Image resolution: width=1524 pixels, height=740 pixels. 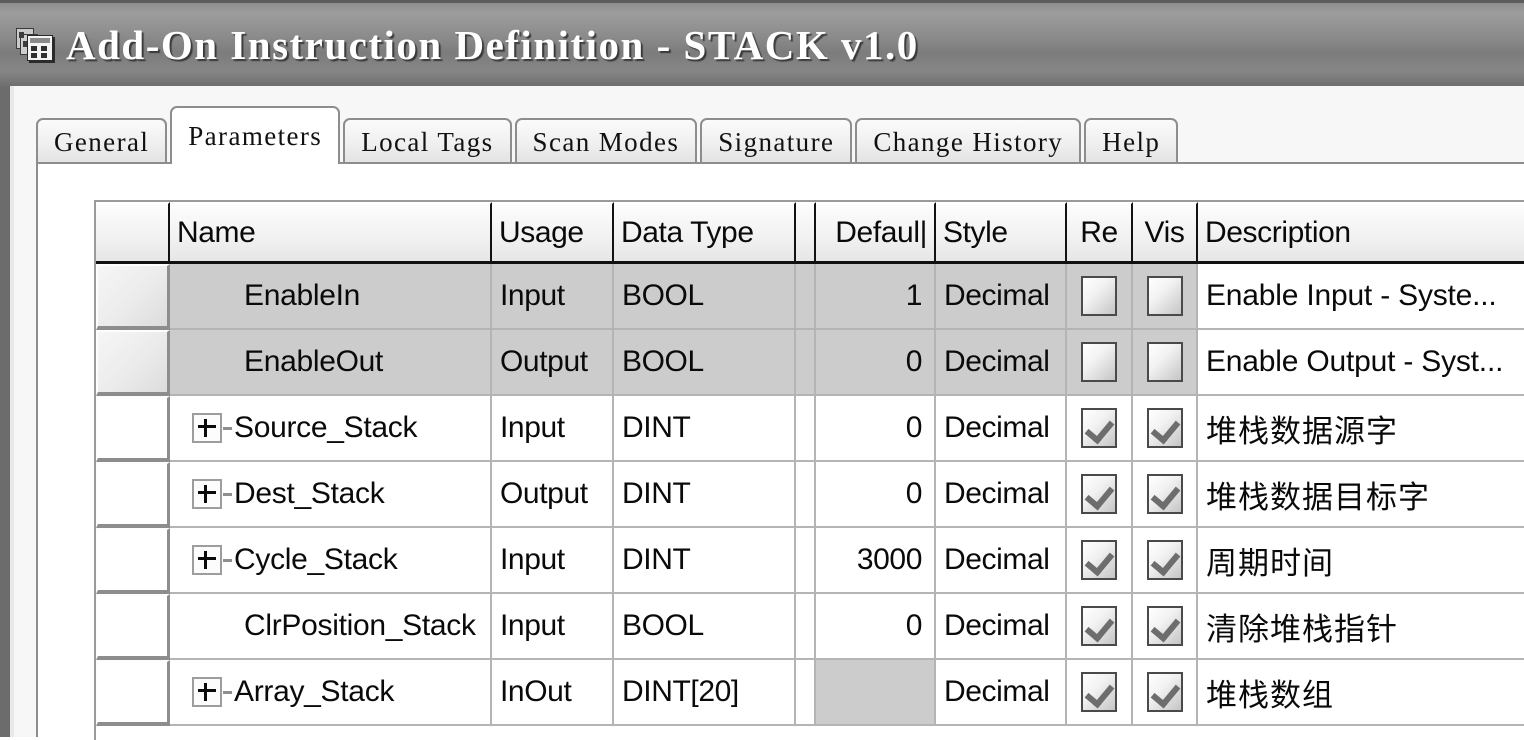 What do you see at coordinates (331, 363) in the screenshot?
I see `parameter-name-cell: EnableOut` at bounding box center [331, 363].